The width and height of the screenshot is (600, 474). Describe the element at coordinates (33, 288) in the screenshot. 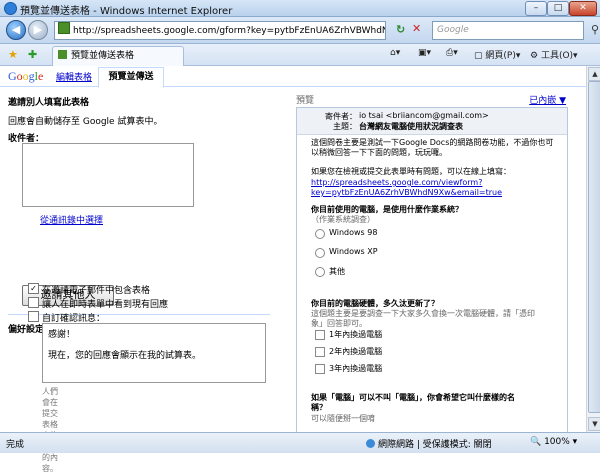

I see `pref-include-form-checkbox: ✓` at that location.